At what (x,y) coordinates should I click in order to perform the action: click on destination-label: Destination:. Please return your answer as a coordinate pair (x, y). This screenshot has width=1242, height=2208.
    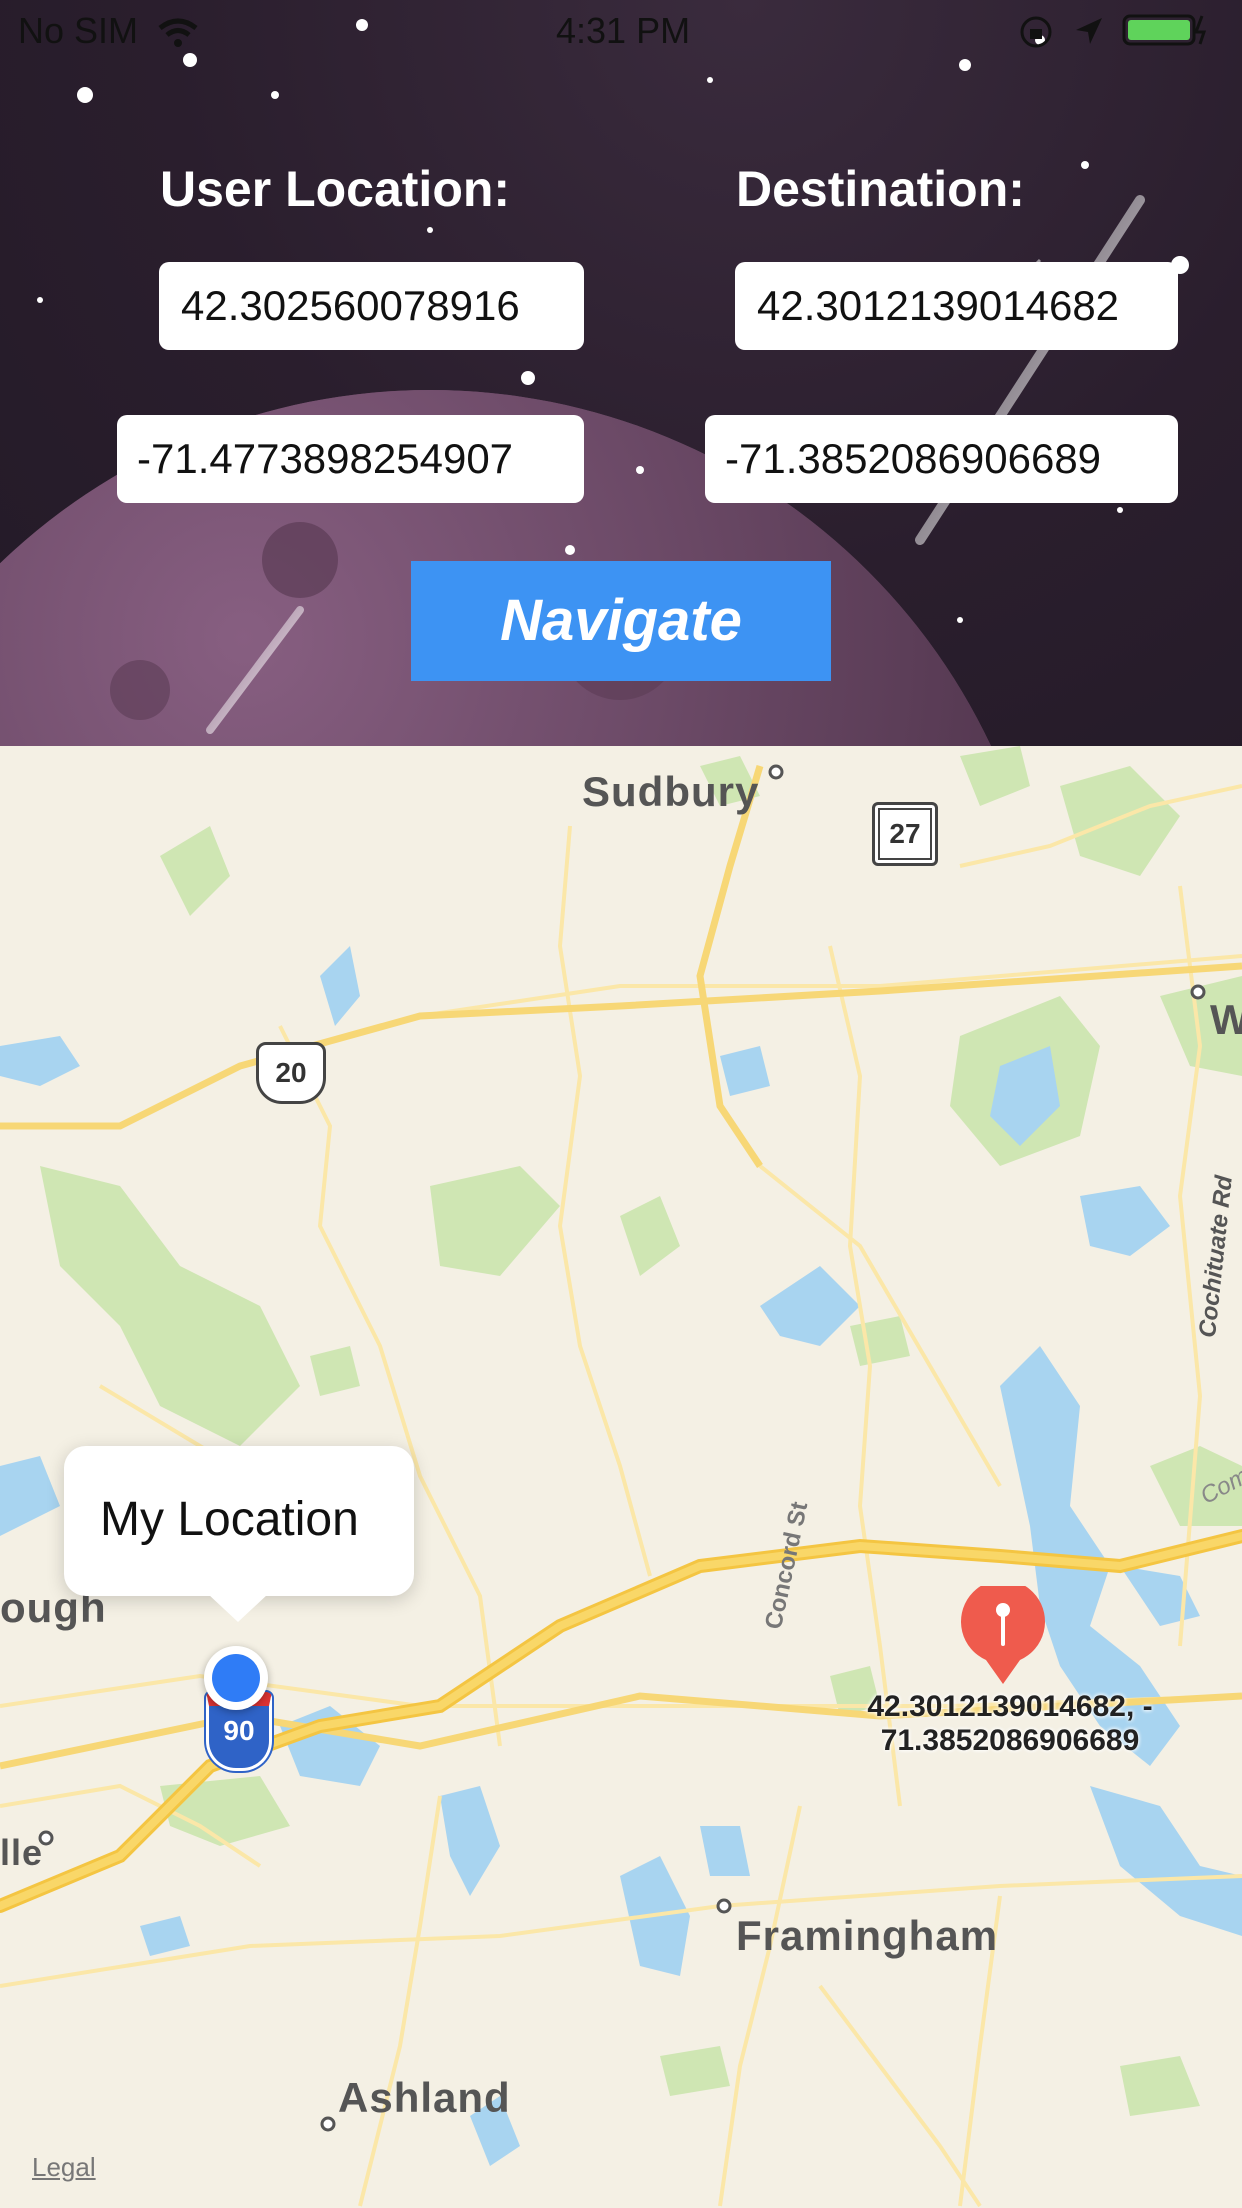
    Looking at the image, I should click on (880, 189).